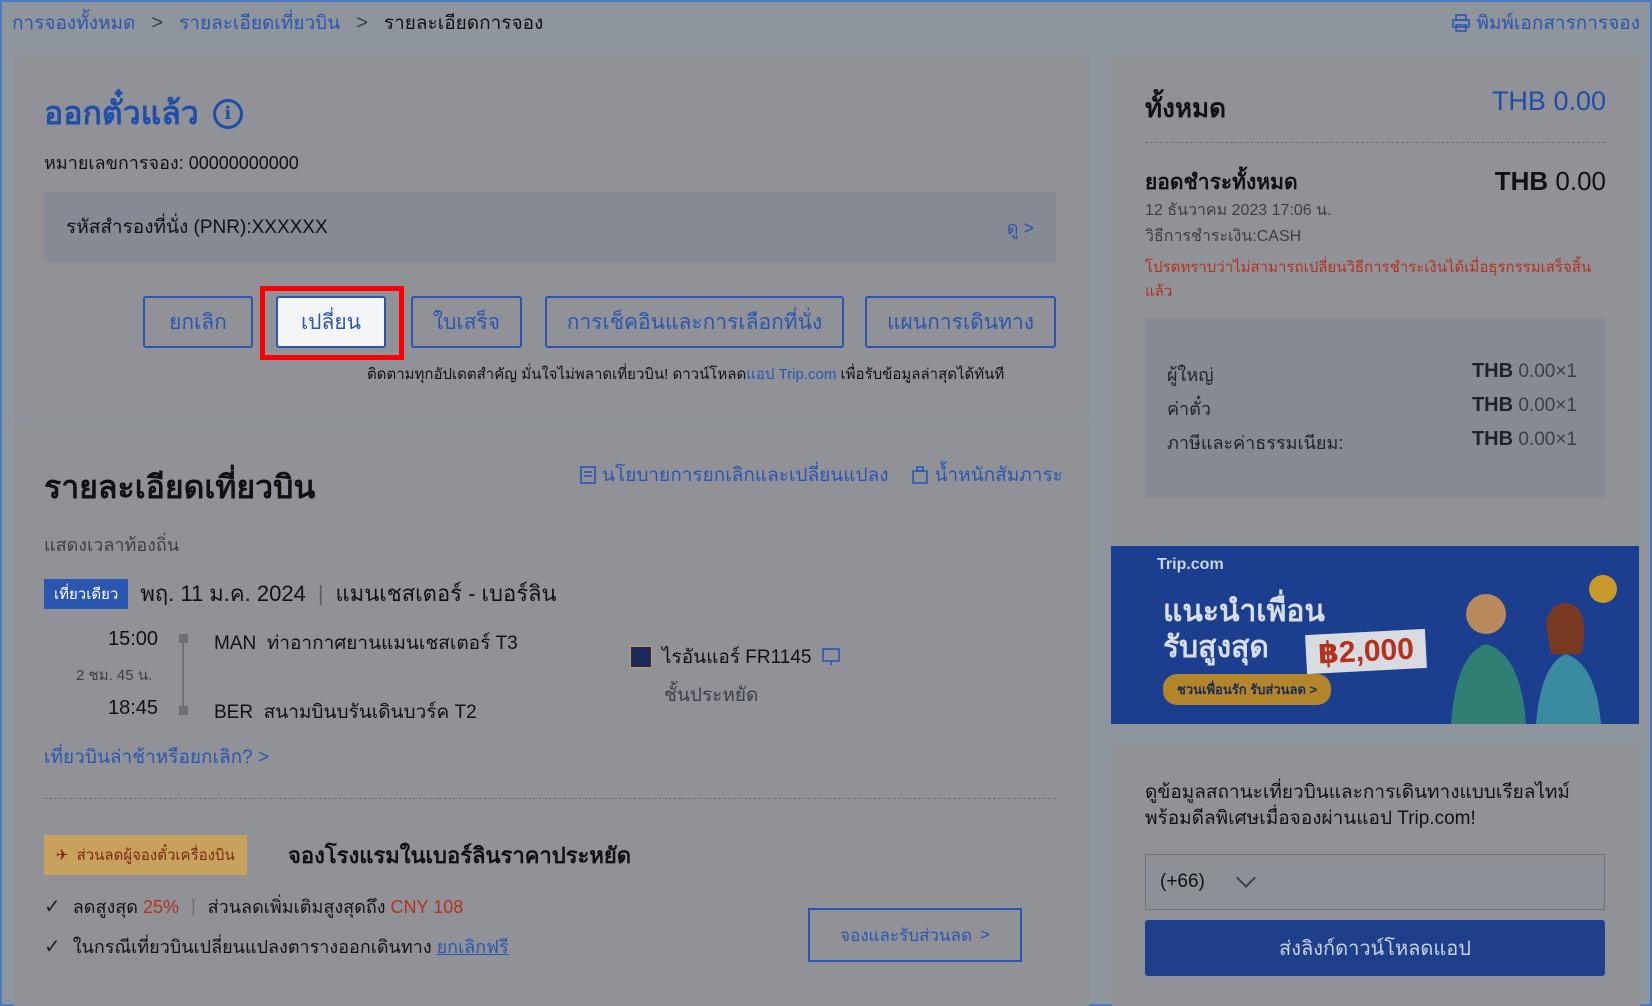 Image resolution: width=1652 pixels, height=1006 pixels. I want to click on breadcrumb-all-bookings: การจองทั้งหมด, so click(73, 23).